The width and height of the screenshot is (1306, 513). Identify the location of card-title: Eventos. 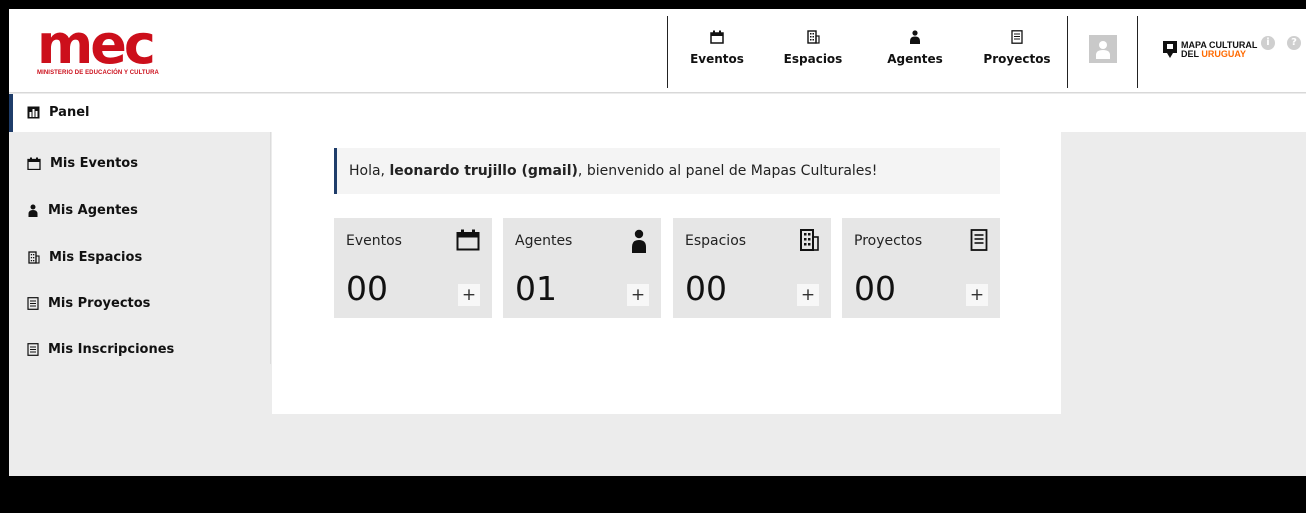
(374, 241).